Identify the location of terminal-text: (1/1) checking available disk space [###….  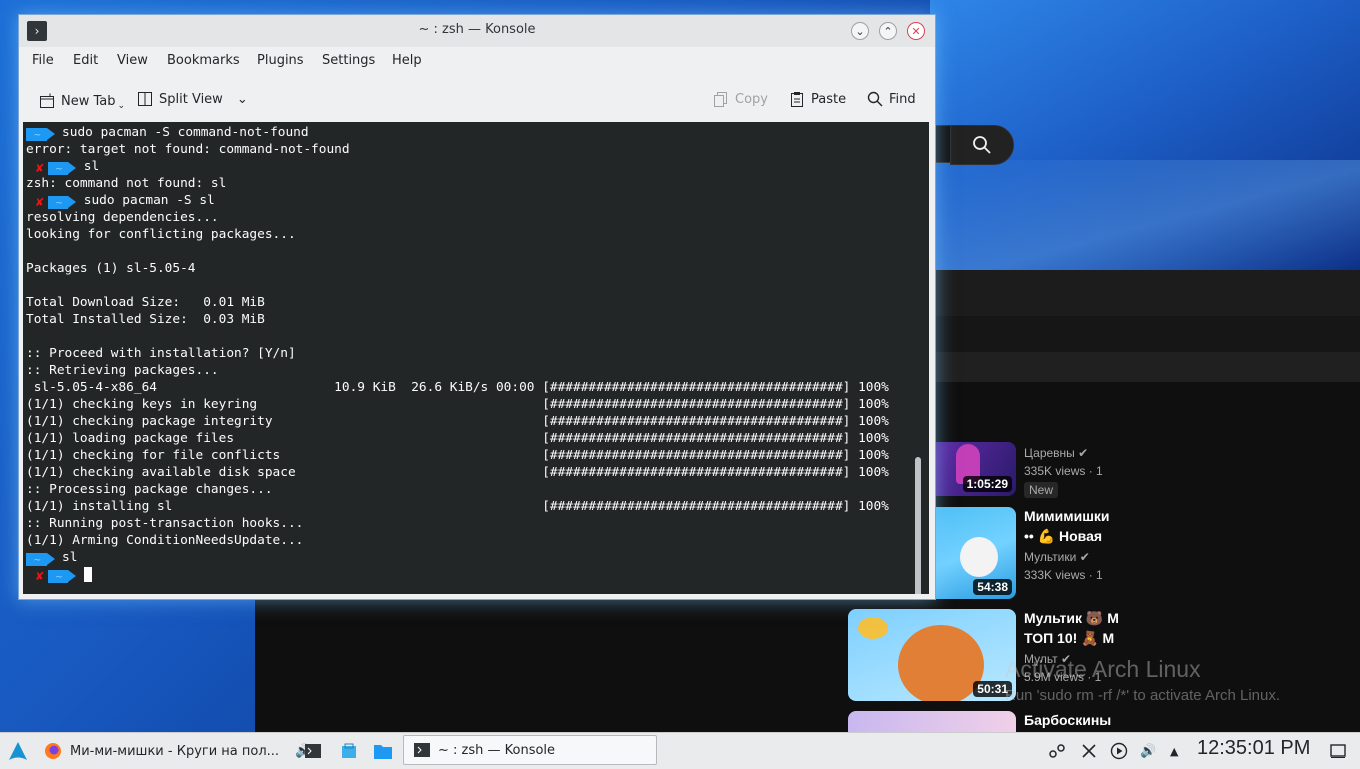
(457, 472).